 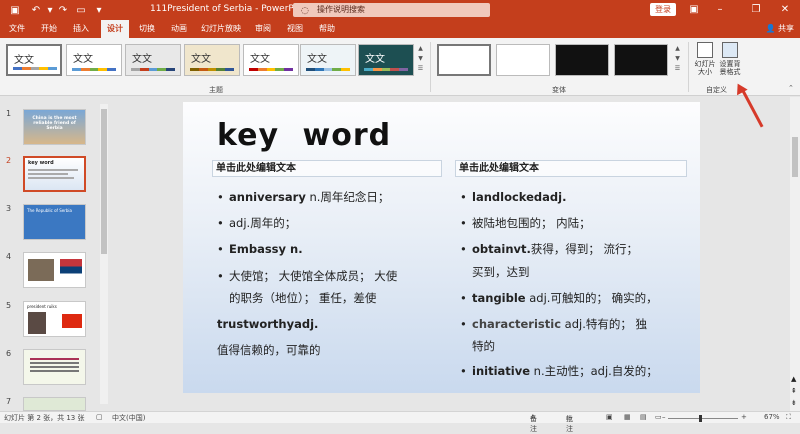 I want to click on right-bullet-item-continued: 买到，达到, so click(x=501, y=272).